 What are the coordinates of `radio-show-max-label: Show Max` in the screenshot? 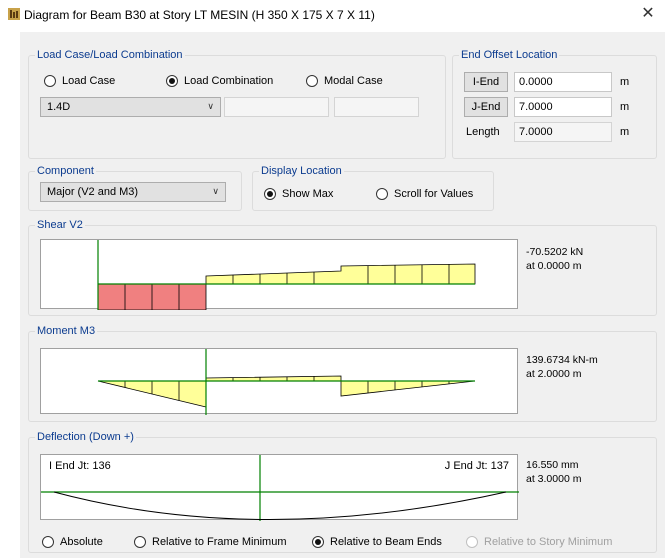 It's located at (308, 194).